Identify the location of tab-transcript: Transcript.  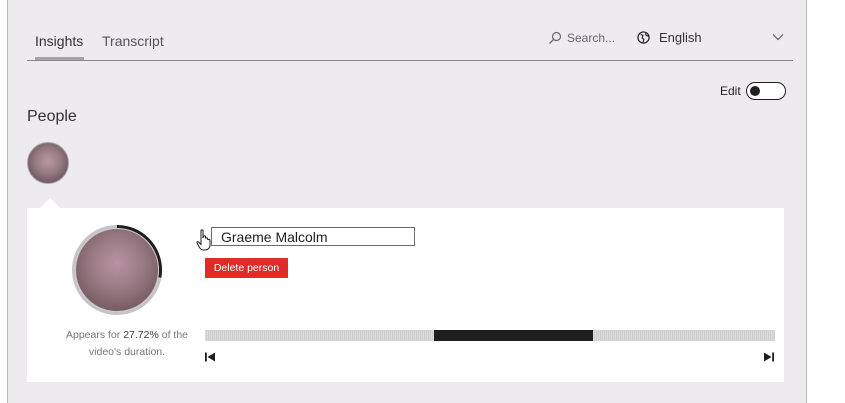
(133, 41).